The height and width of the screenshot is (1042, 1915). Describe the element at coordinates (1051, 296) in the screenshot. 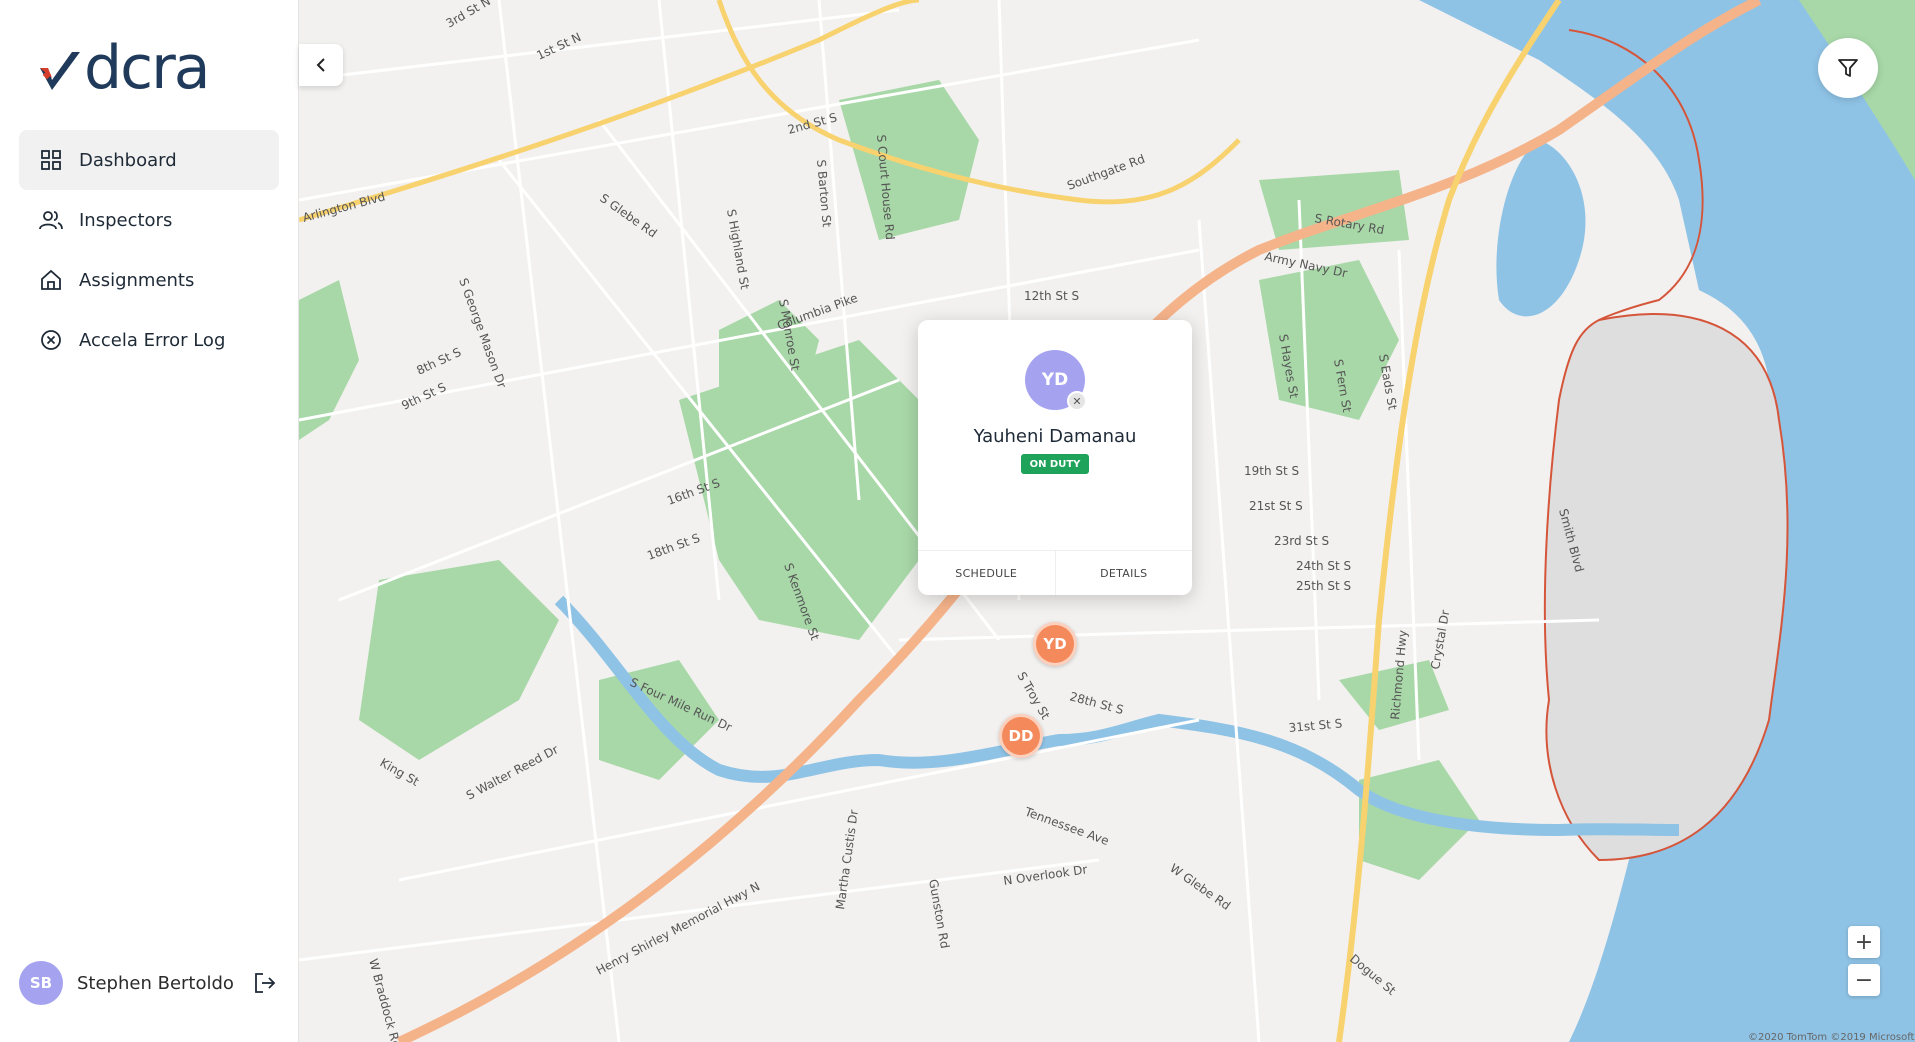

I see `street-label: 12th St S` at that location.